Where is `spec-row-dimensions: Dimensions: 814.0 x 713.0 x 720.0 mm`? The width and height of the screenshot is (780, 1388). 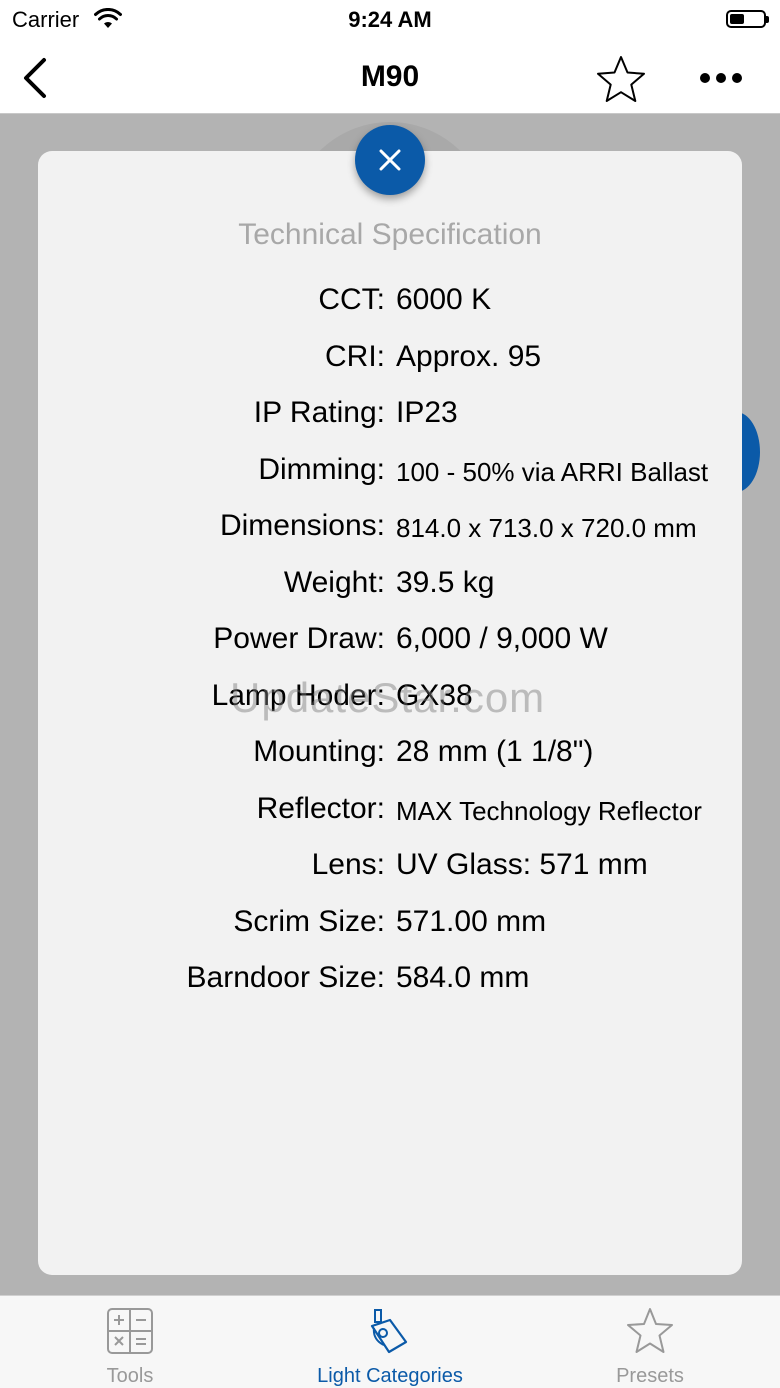
spec-row-dimensions: Dimensions: 814.0 x 713.0 x 720.0 mm is located at coordinates (390, 537).